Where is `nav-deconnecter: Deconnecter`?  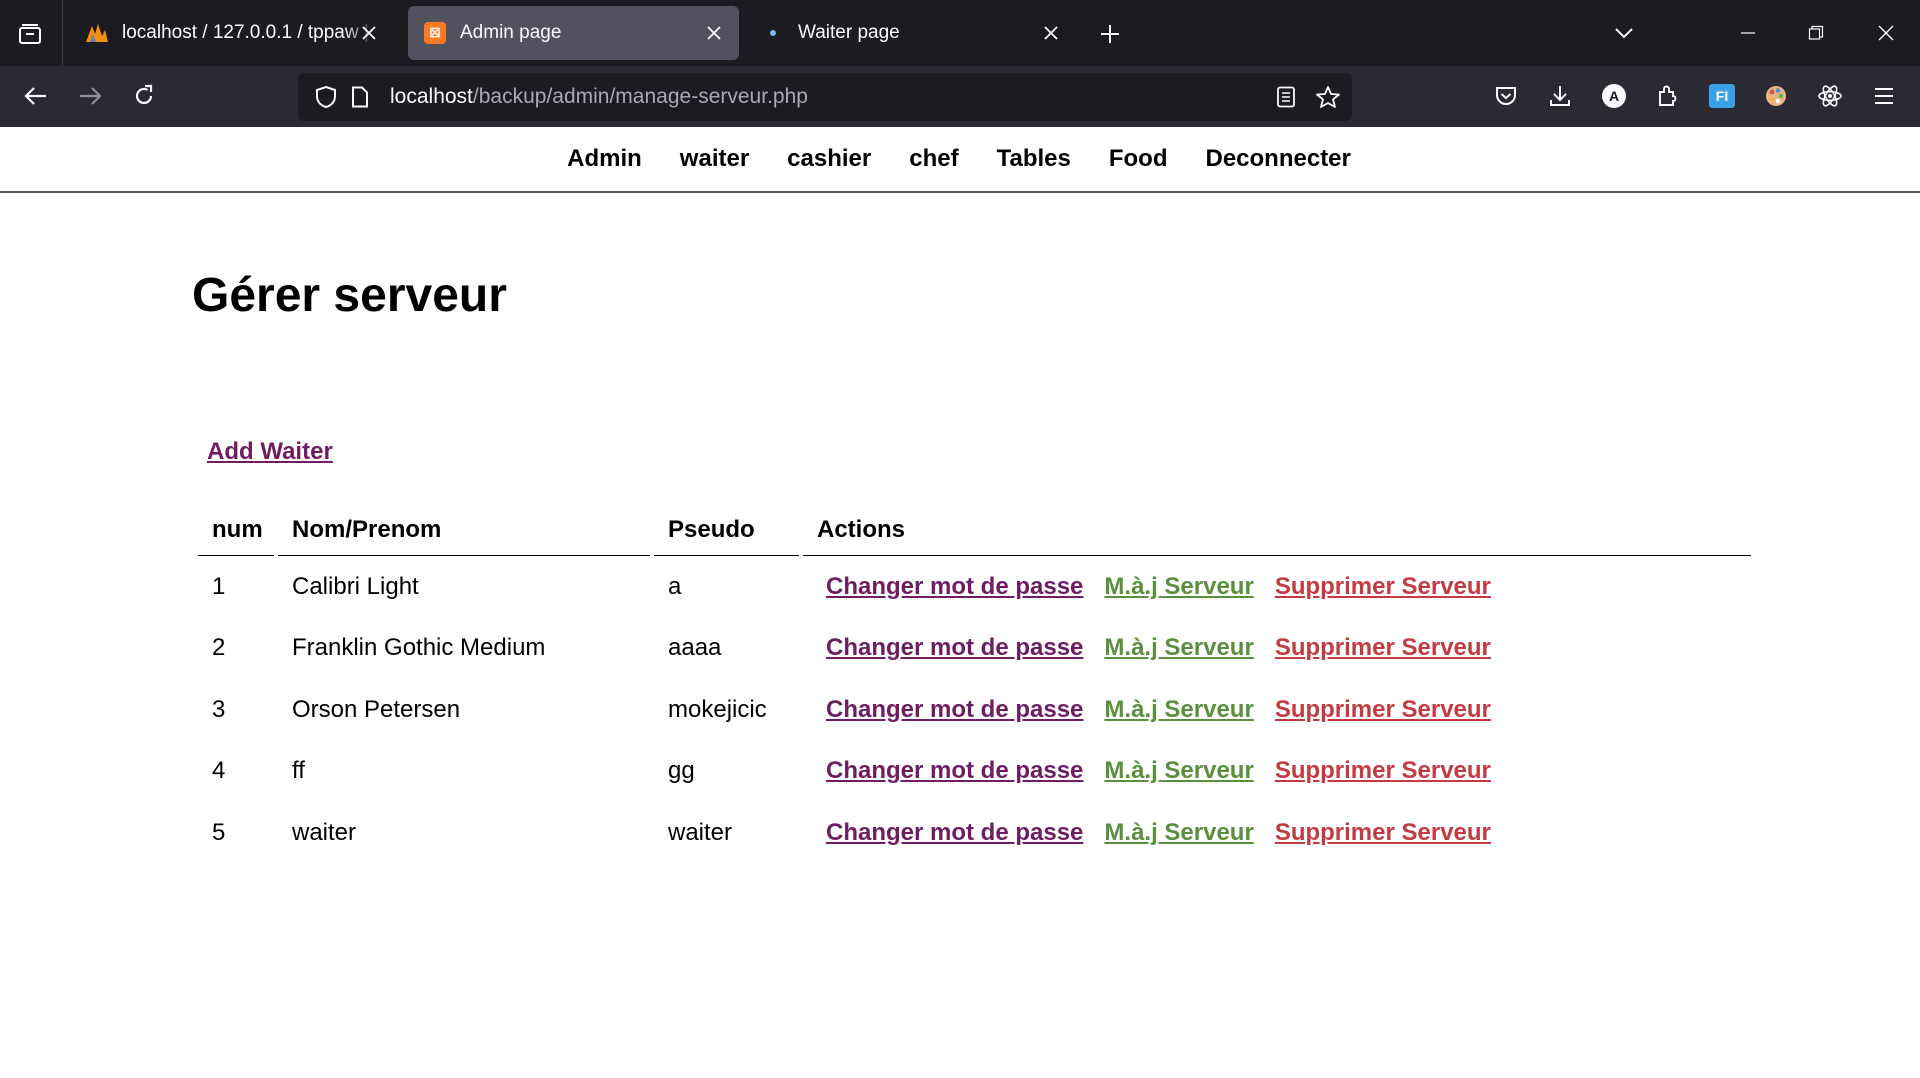 nav-deconnecter: Deconnecter is located at coordinates (1277, 159).